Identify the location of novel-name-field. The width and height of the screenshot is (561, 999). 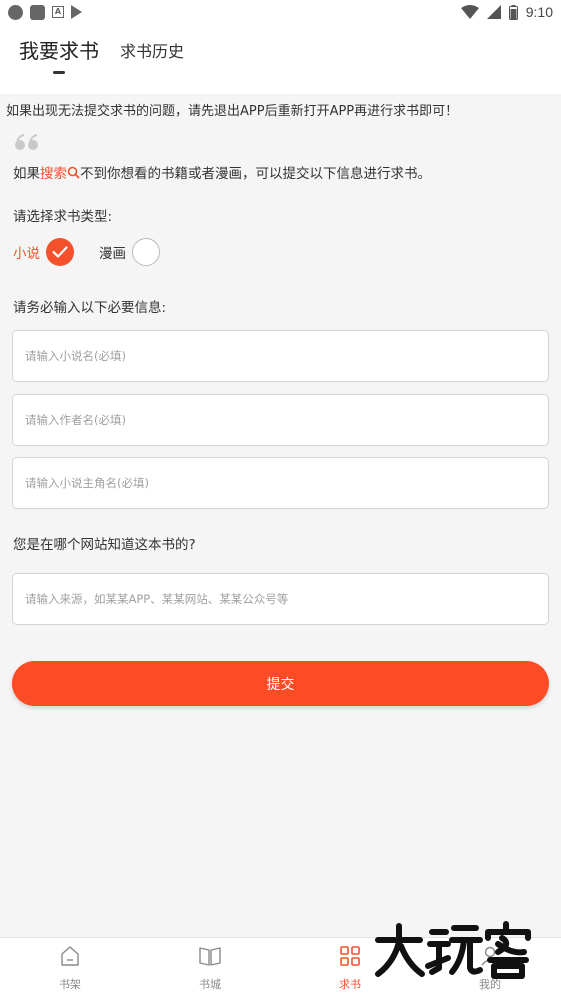
(280, 356).